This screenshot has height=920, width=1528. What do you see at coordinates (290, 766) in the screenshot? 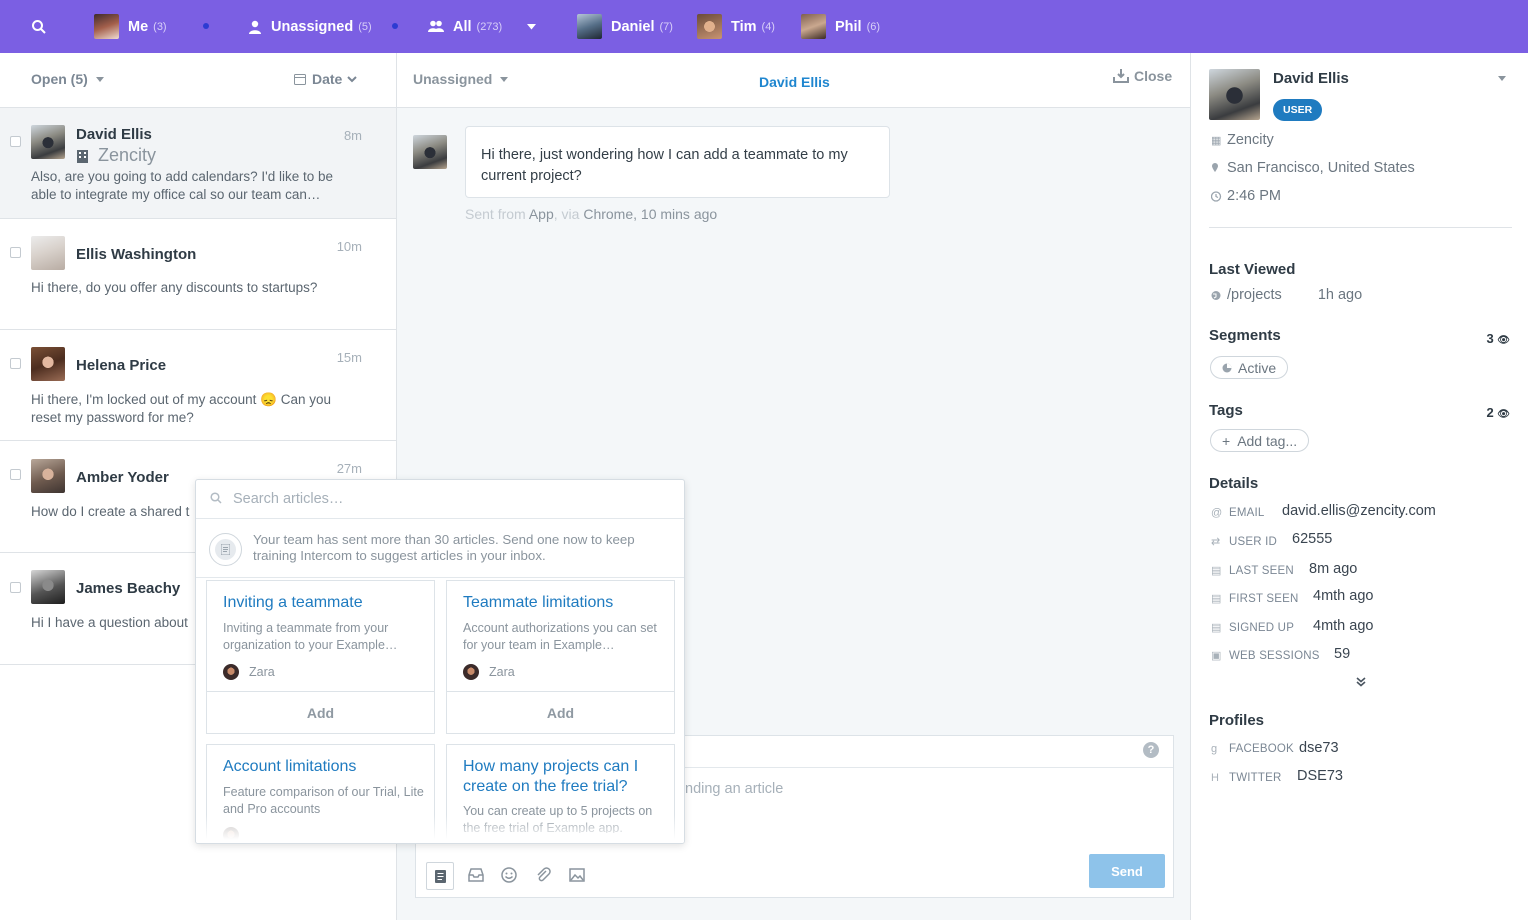
I see `article-title: Account limitations` at bounding box center [290, 766].